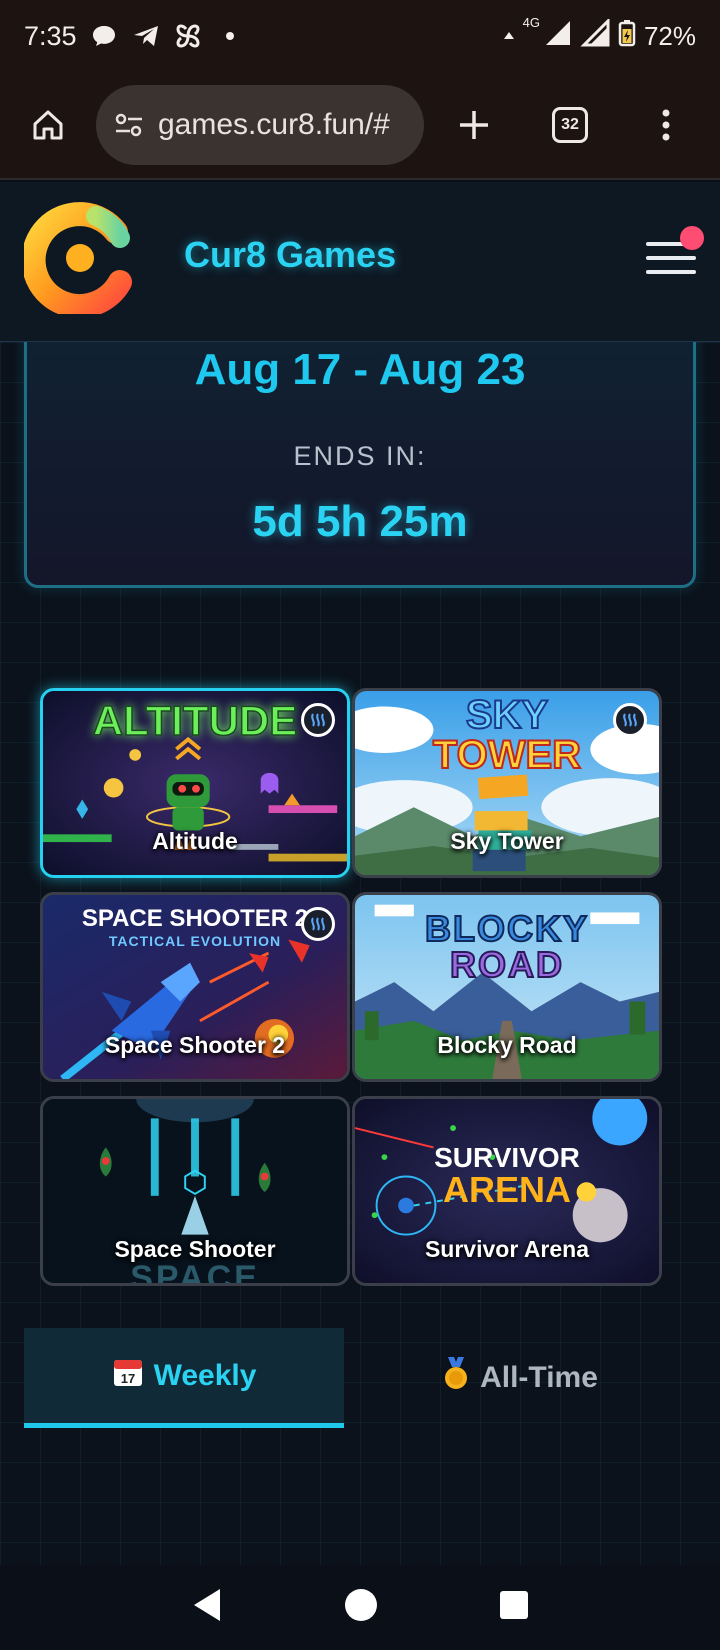  What do you see at coordinates (509, 36) in the screenshot?
I see `data-activity-icon` at bounding box center [509, 36].